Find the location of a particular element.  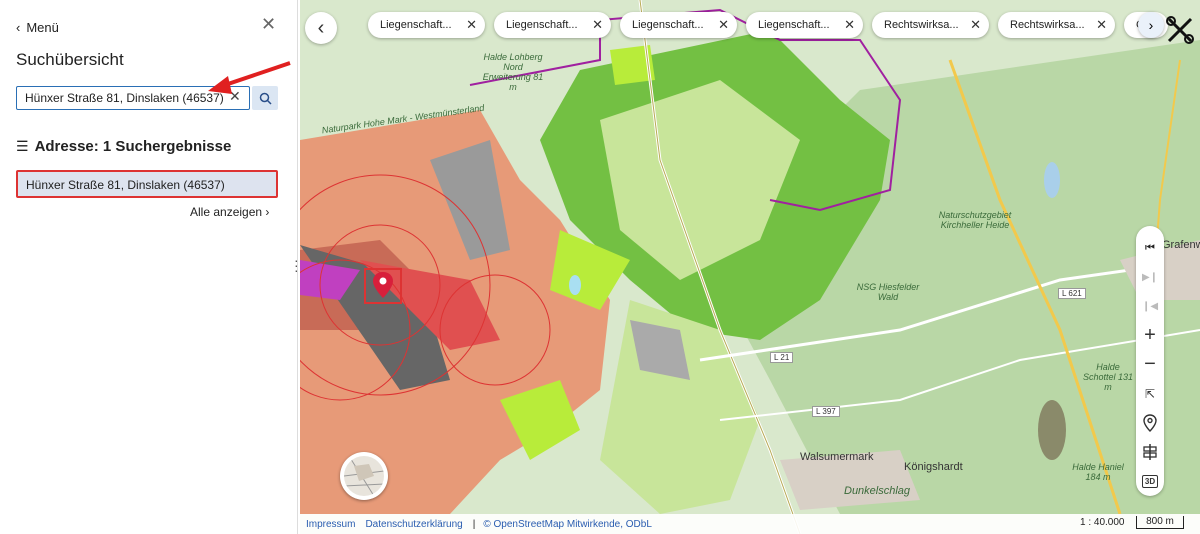

map-label-dunkelschlag: Dunkelschlag is located at coordinates (877, 491).